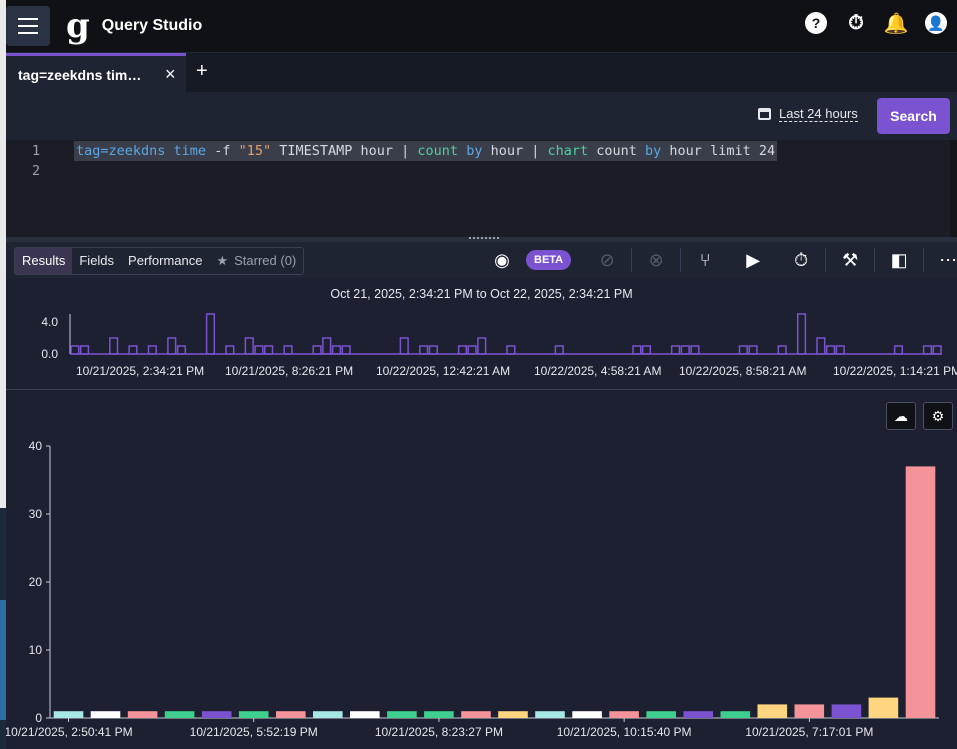 The width and height of the screenshot is (957, 749). Describe the element at coordinates (549, 260) in the screenshot. I see `beta-badge: BETA` at that location.